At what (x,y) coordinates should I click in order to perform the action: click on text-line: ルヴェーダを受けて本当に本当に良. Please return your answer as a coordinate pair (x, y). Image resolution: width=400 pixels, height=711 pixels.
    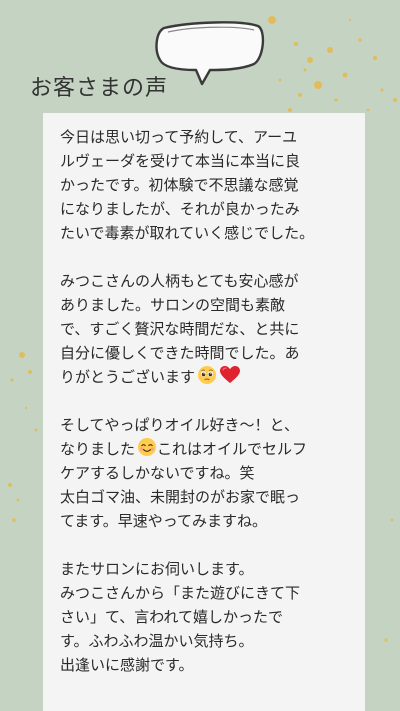
    Looking at the image, I should click on (180, 161).